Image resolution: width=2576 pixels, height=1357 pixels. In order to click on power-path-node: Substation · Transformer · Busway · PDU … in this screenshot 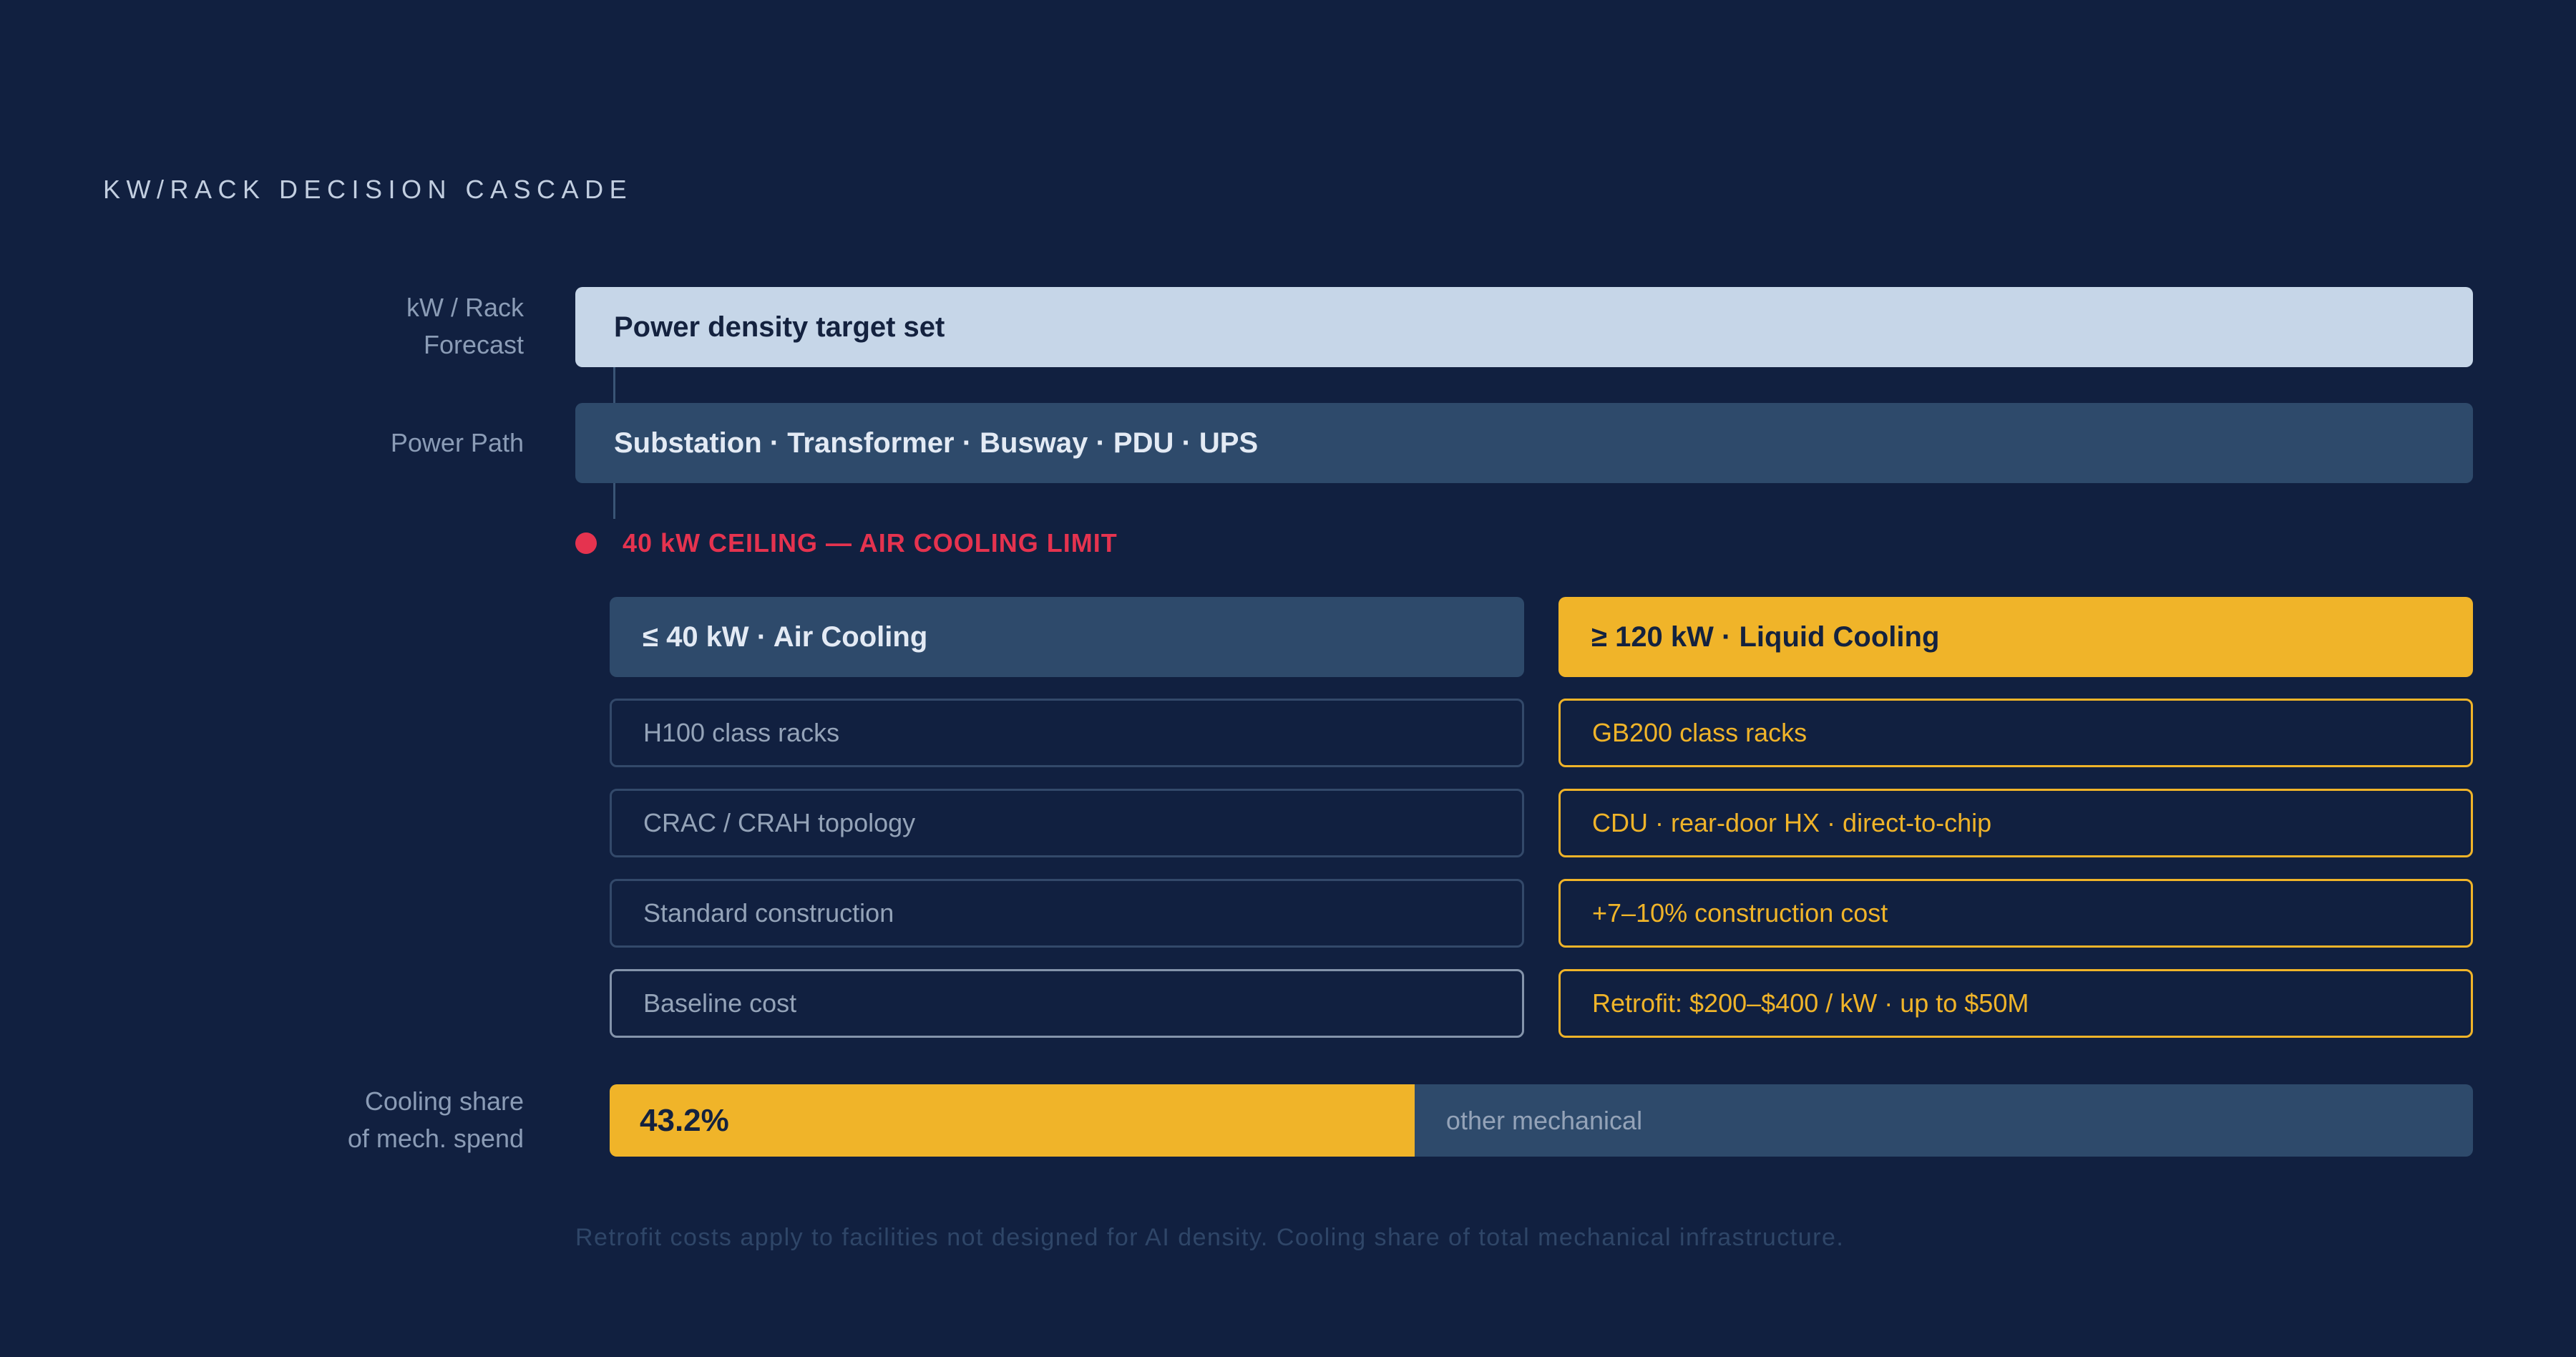, I will do `click(1524, 443)`.